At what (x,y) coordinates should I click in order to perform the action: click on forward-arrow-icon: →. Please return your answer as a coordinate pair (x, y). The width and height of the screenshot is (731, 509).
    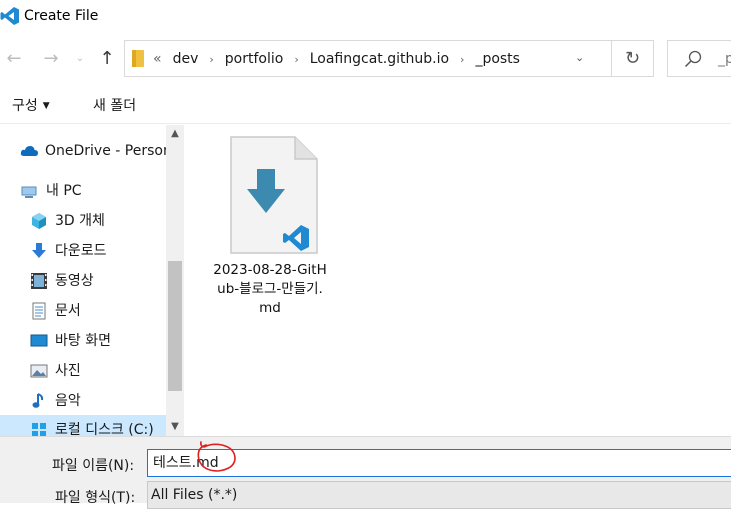
    Looking at the image, I should click on (51, 58).